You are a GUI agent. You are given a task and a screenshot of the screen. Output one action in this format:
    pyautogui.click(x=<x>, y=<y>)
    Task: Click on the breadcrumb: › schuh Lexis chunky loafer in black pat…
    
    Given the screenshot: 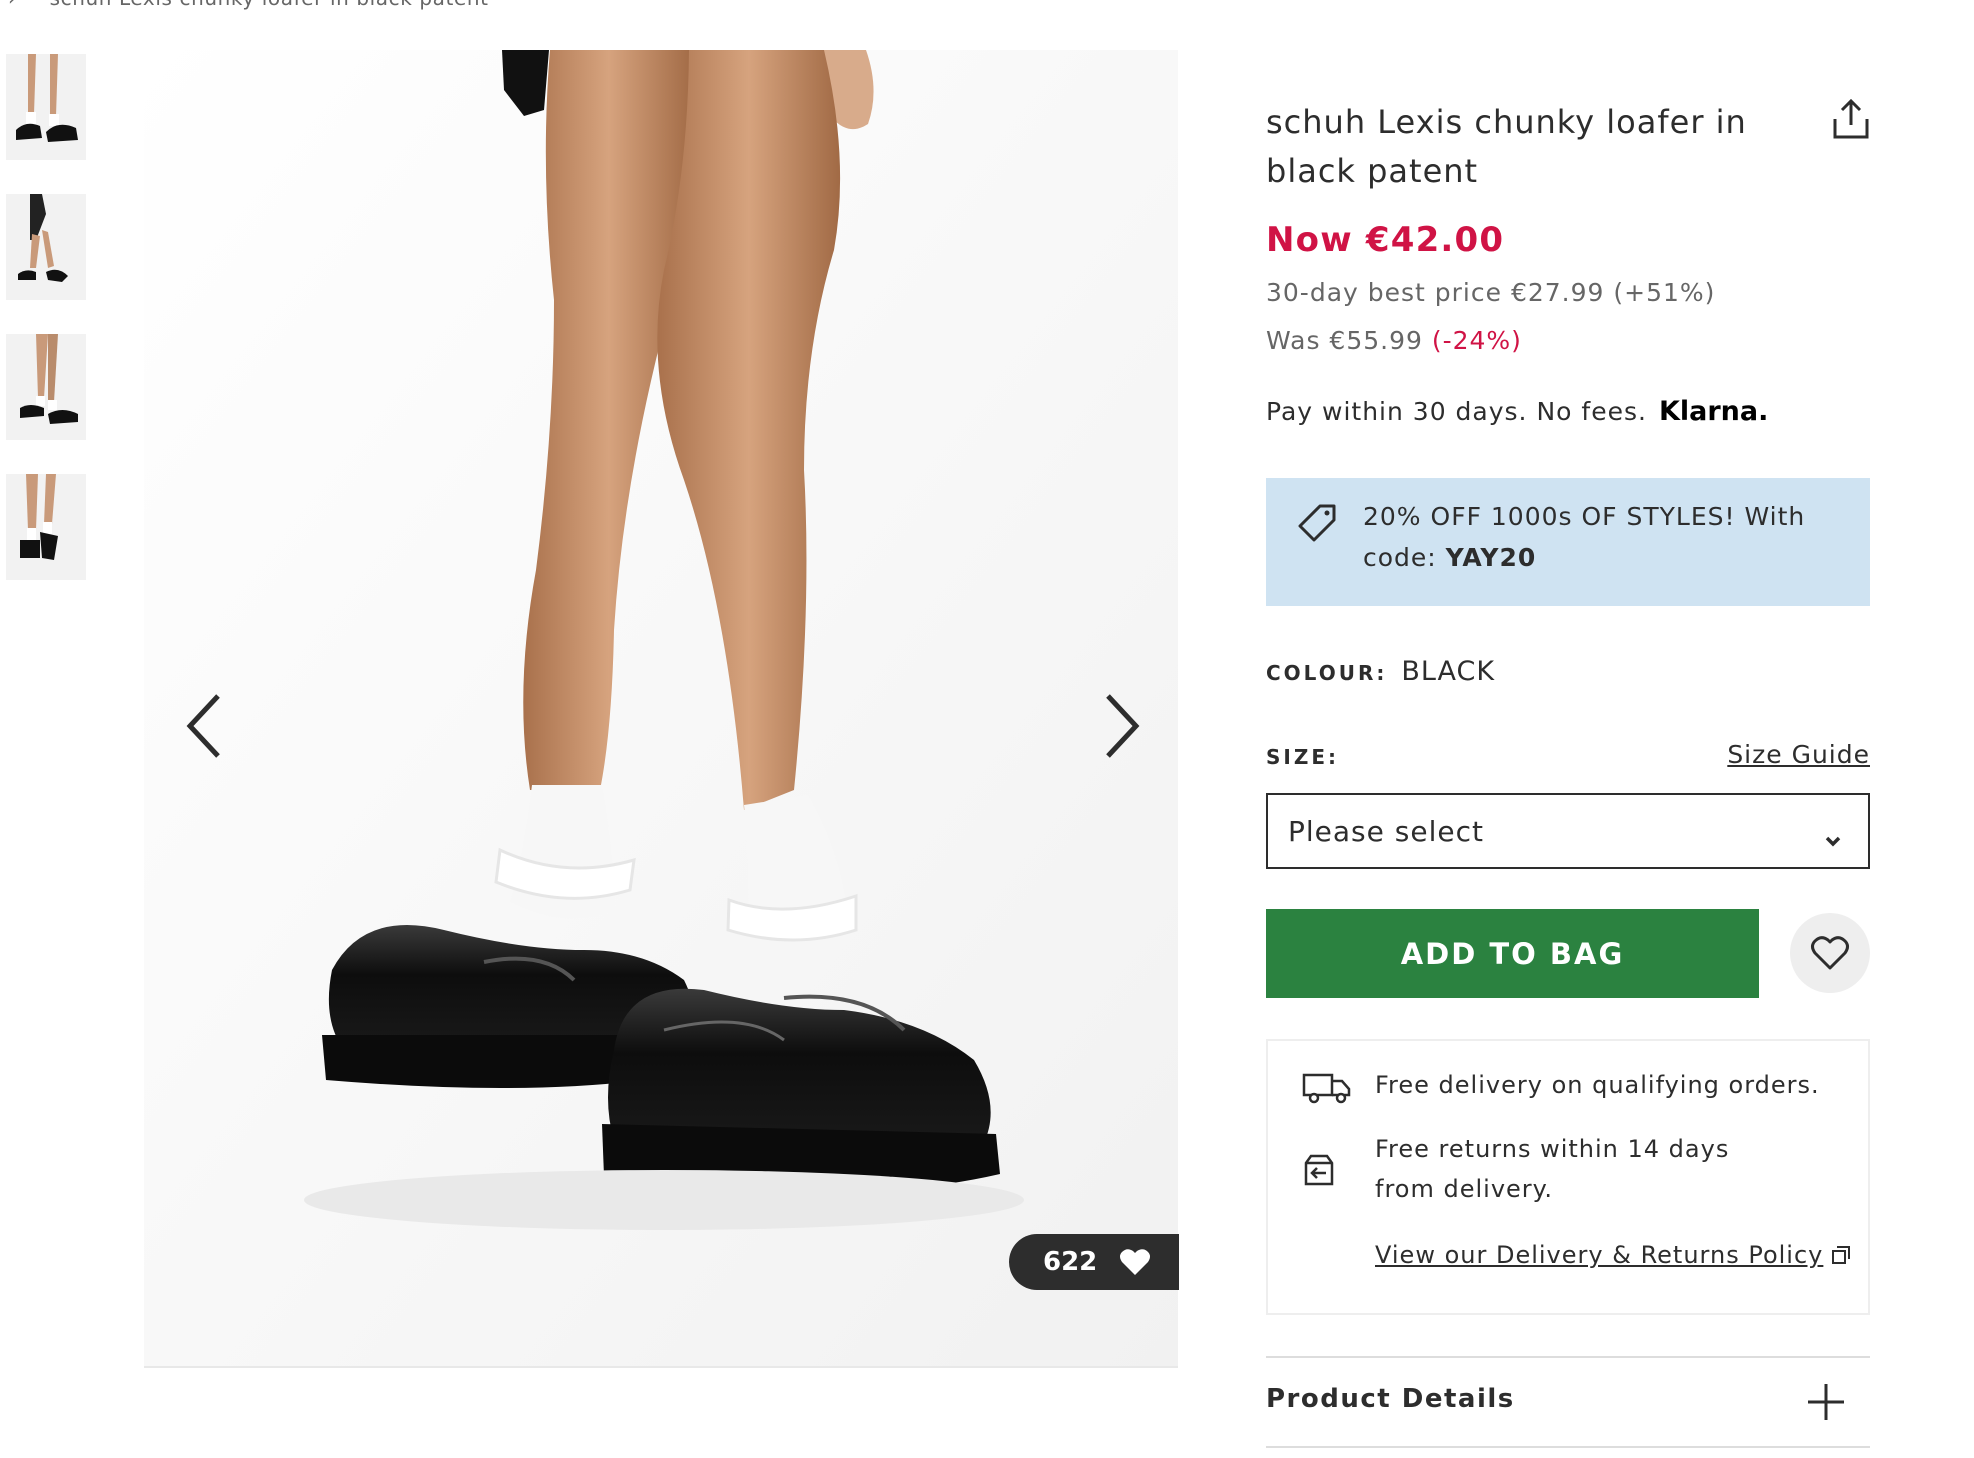 What is the action you would take?
    pyautogui.click(x=248, y=5)
    